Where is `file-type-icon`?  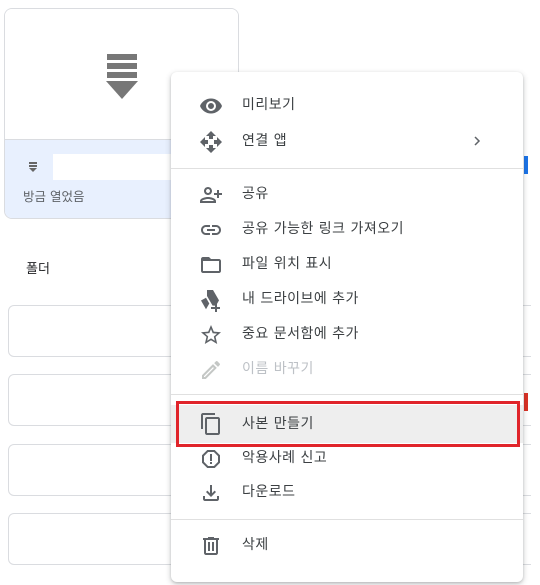 file-type-icon is located at coordinates (122, 76).